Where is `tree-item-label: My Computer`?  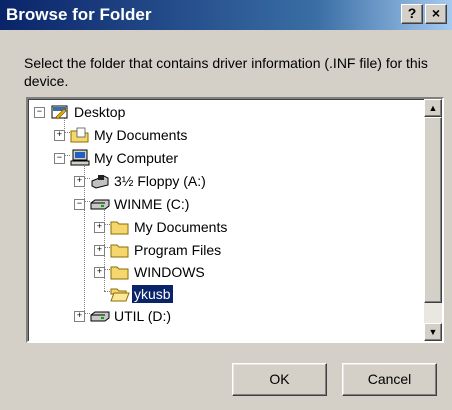 tree-item-label: My Computer is located at coordinates (136, 158).